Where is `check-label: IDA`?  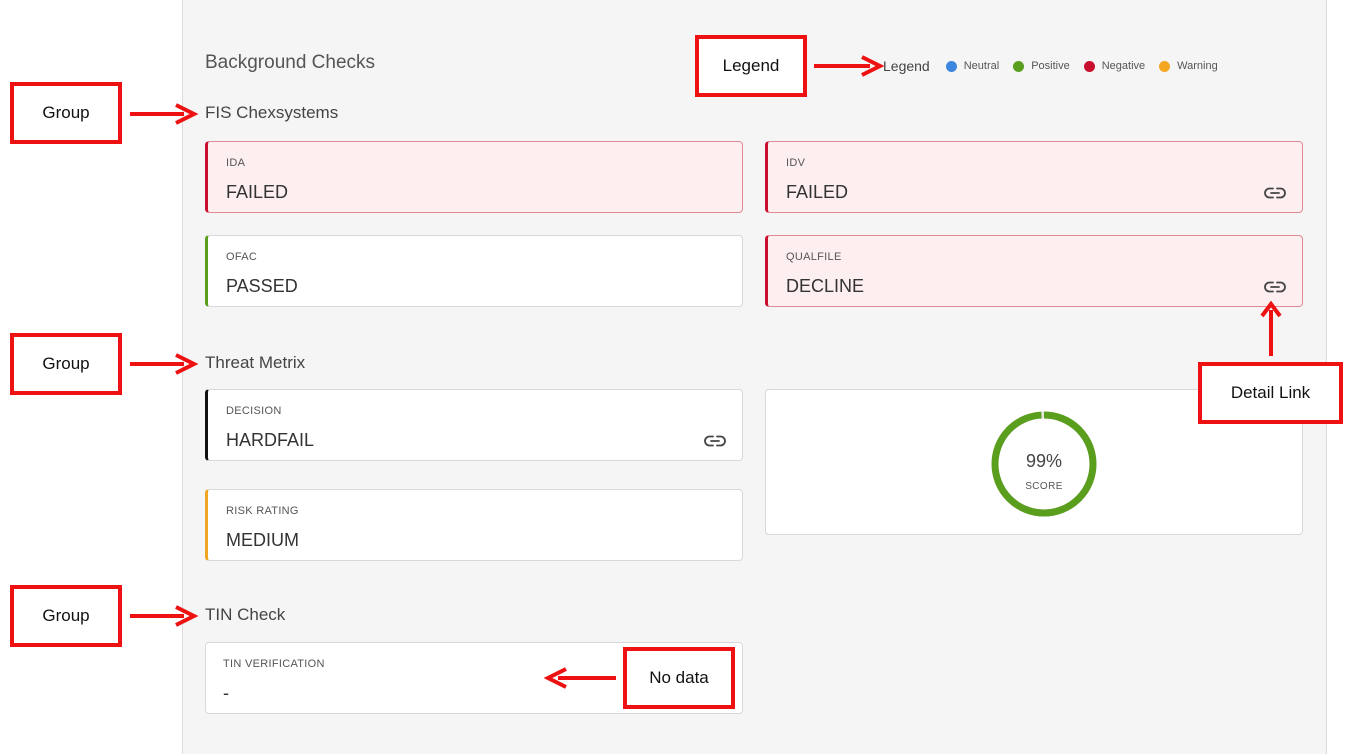
check-label: IDA is located at coordinates (236, 163).